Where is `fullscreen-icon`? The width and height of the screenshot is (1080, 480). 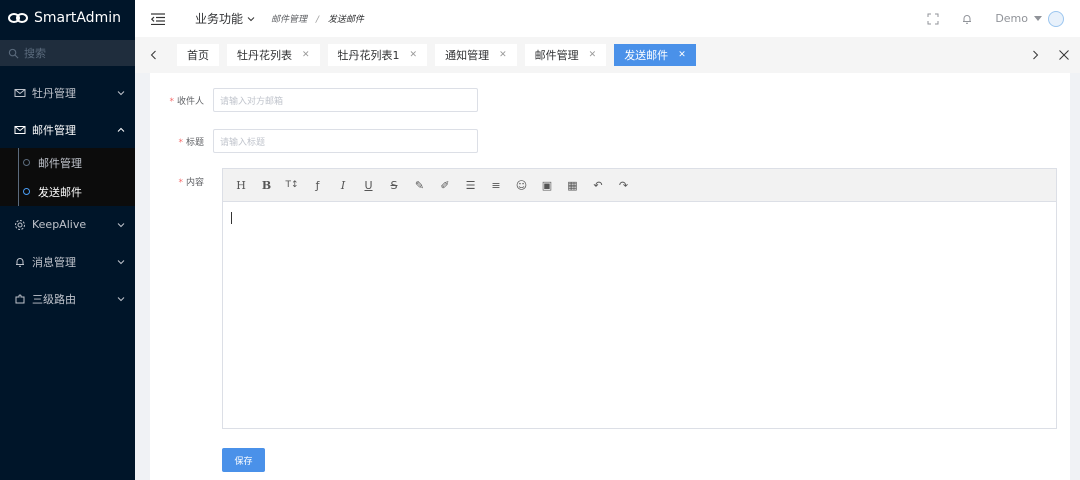 fullscreen-icon is located at coordinates (933, 19).